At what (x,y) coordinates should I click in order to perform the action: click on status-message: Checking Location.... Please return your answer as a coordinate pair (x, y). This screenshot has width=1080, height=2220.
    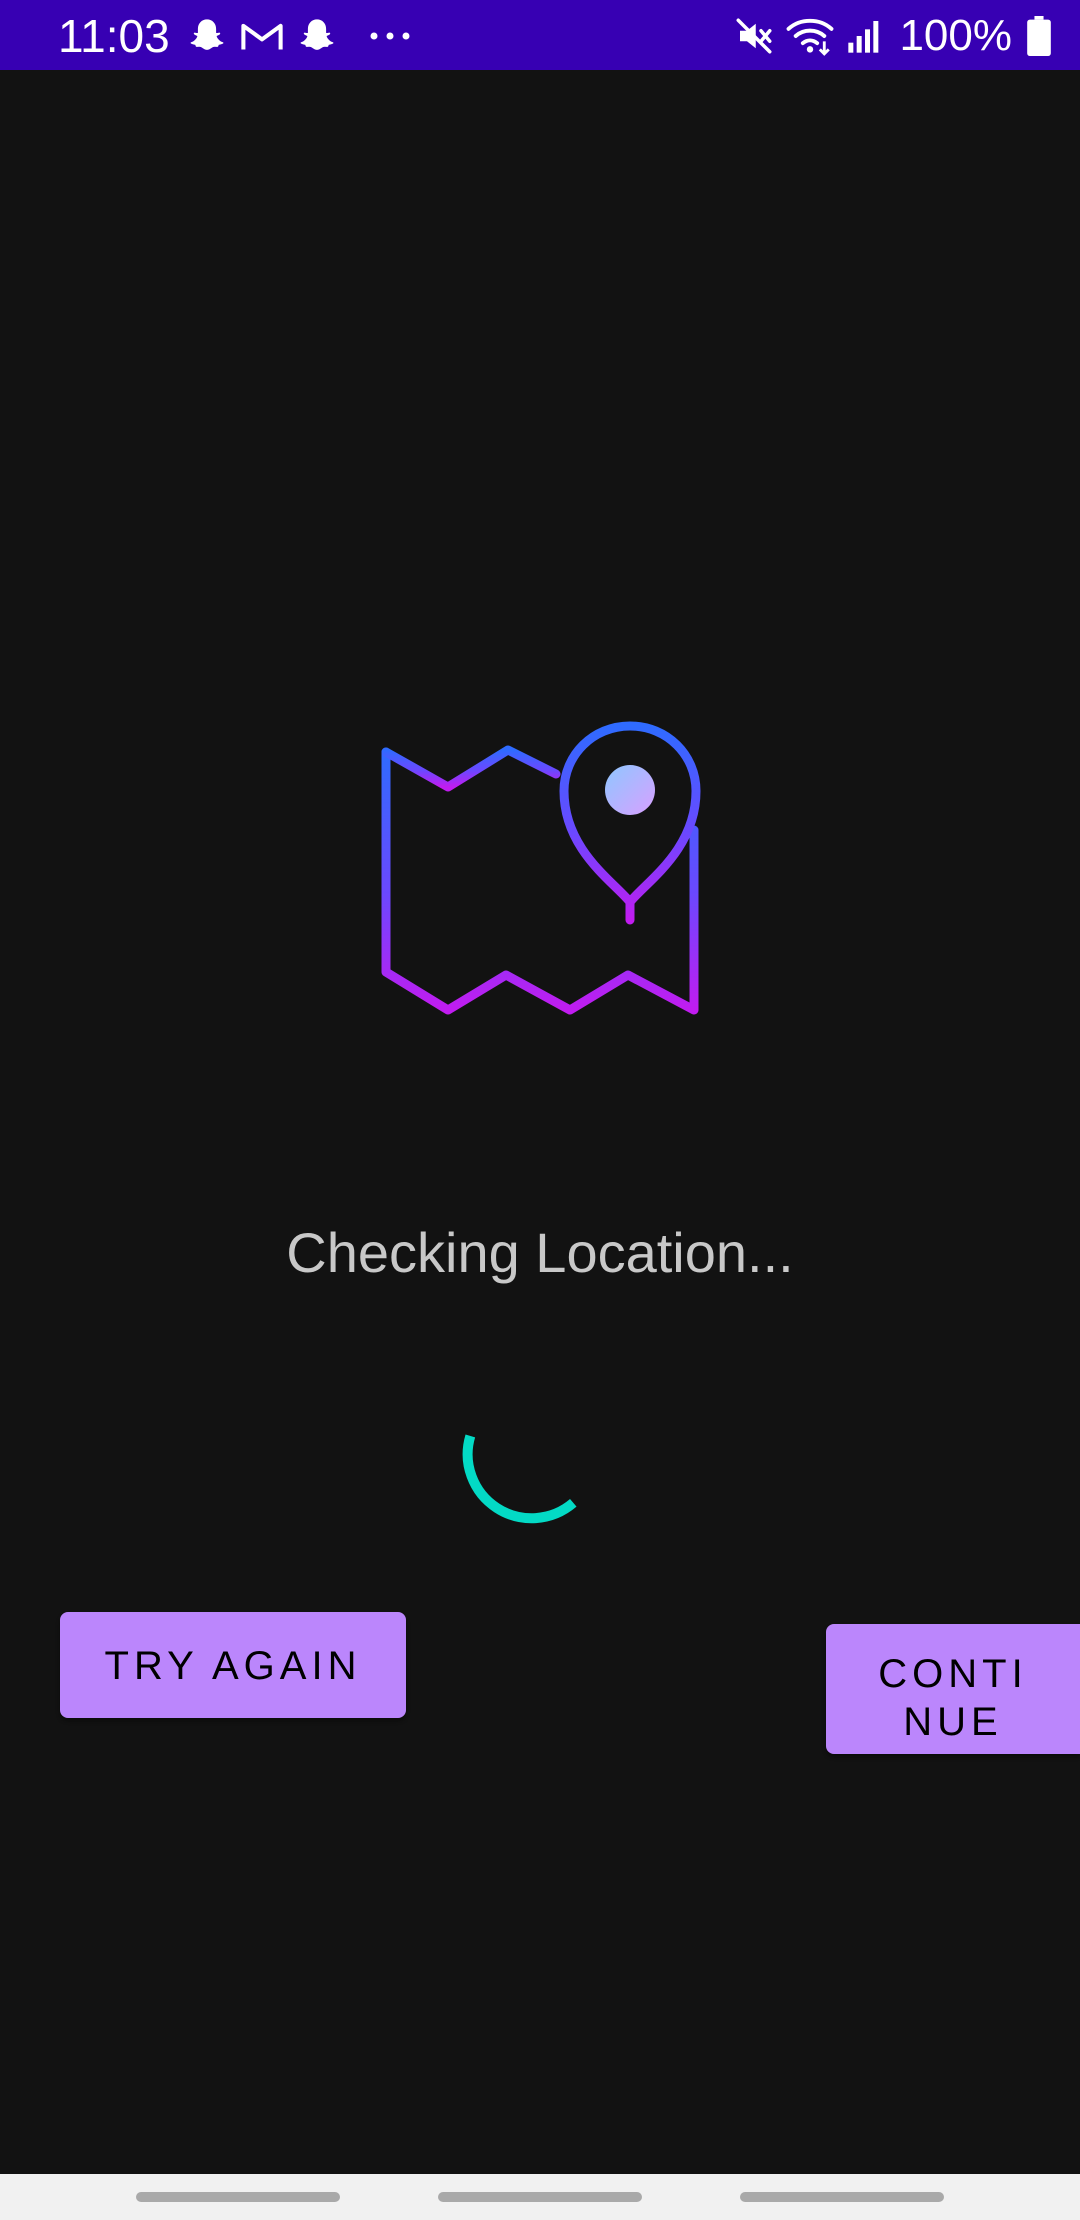
    Looking at the image, I should click on (540, 1252).